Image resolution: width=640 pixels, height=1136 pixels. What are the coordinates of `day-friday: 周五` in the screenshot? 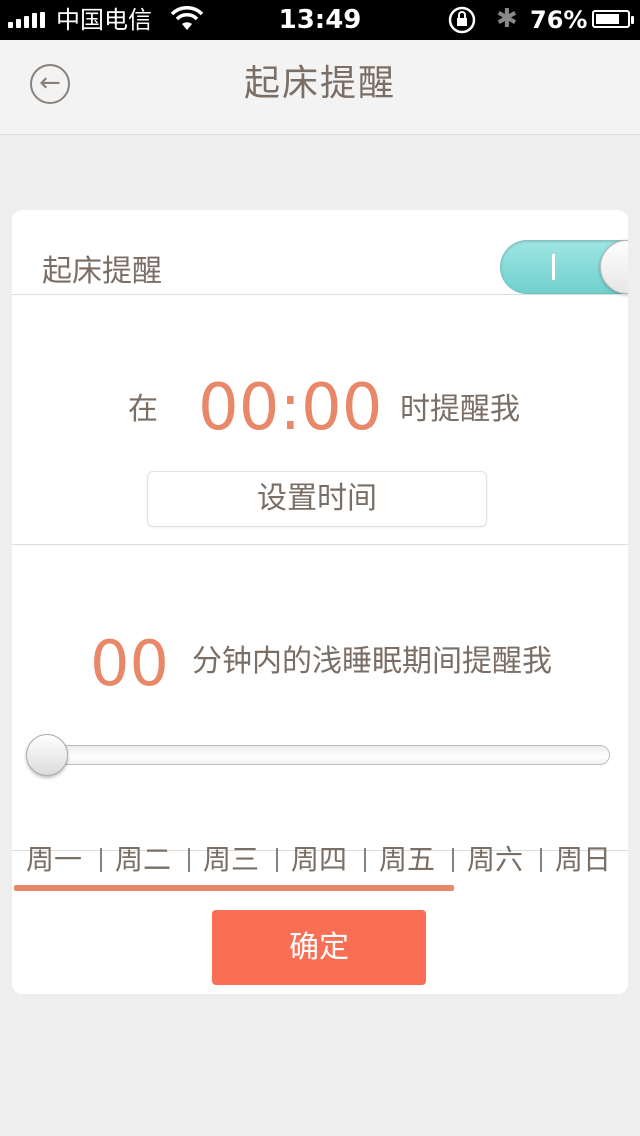 It's located at (407, 860).